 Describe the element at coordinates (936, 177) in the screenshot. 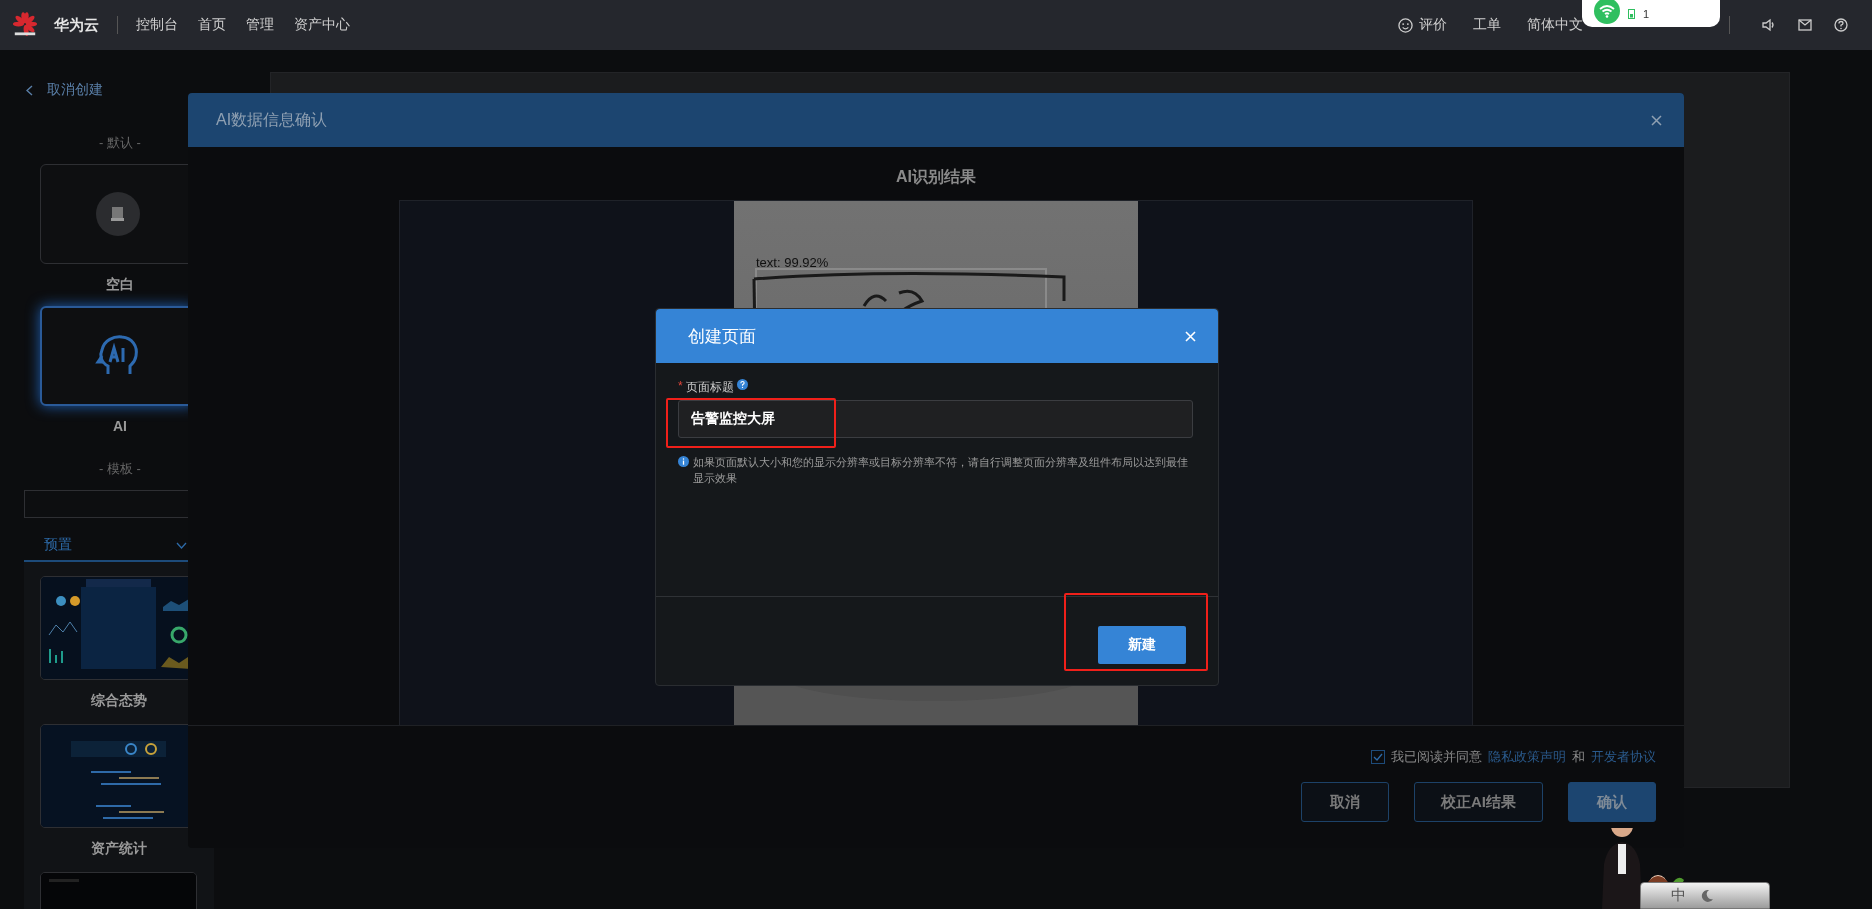

I see `section-title: AI识别结果` at that location.